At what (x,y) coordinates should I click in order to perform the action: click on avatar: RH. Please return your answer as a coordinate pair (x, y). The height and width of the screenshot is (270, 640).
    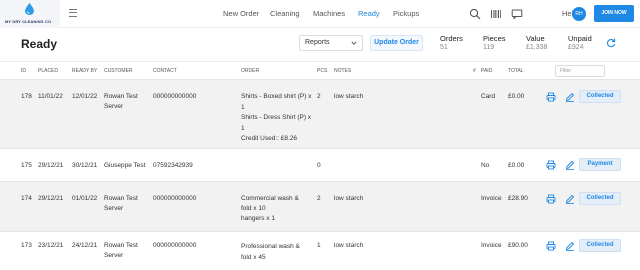
    Looking at the image, I should click on (579, 14).